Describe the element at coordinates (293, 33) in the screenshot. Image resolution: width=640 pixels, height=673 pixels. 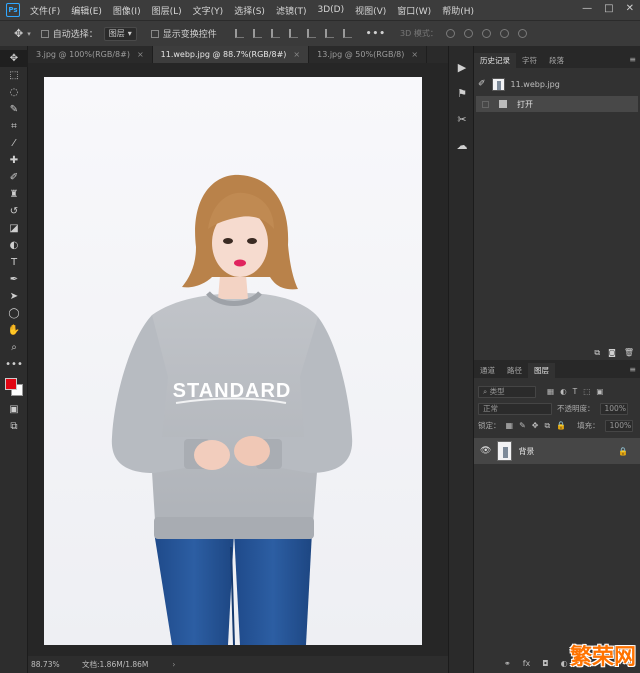
I see `align-top-icon` at that location.